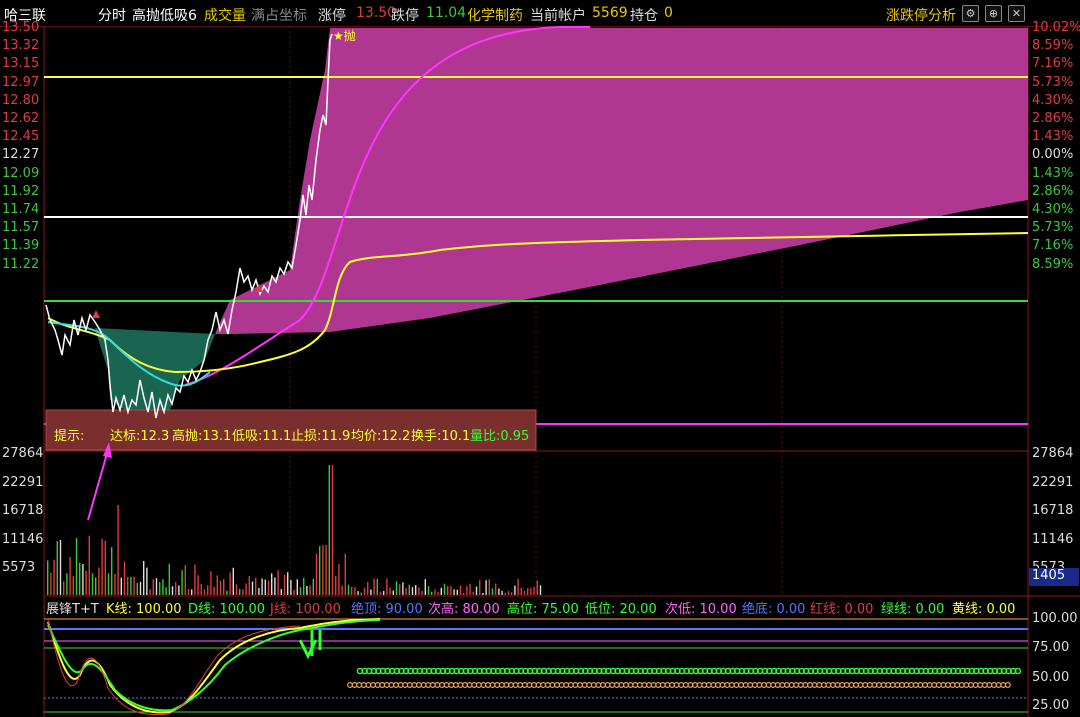 Image resolution: width=1080 pixels, height=717 pixels. Describe the element at coordinates (1053, 510) in the screenshot. I see `volume-tick-right: 16718` at that location.